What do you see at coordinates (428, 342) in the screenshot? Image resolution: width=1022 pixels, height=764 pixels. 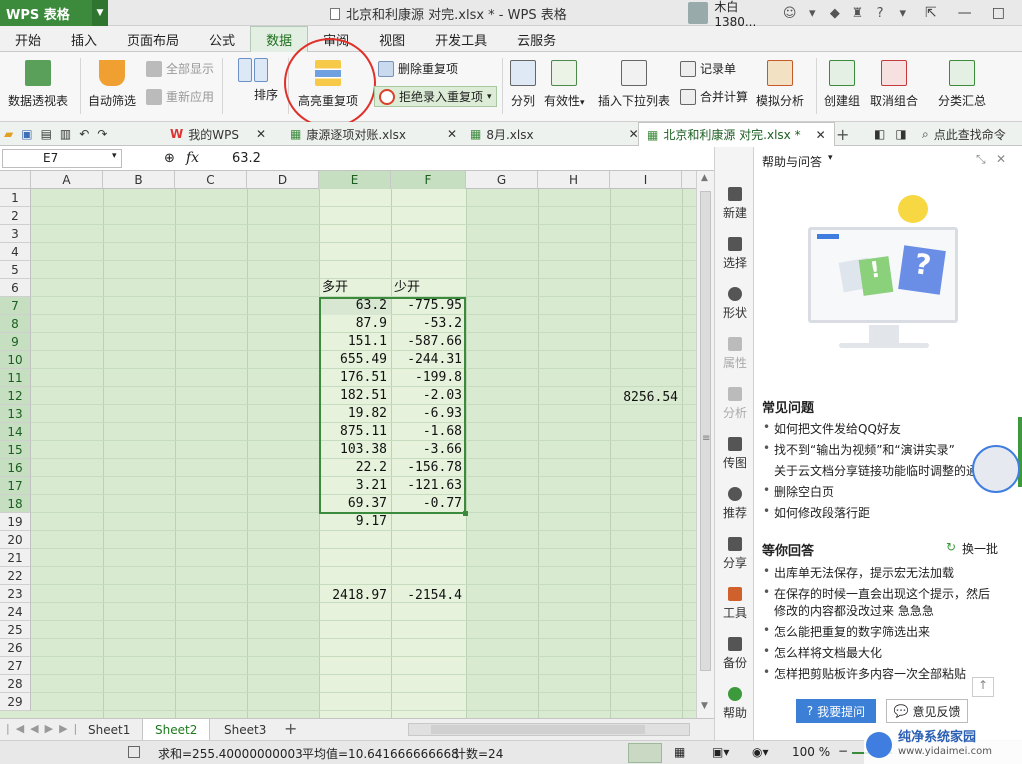 I see `cell-f9: -587.66` at bounding box center [428, 342].